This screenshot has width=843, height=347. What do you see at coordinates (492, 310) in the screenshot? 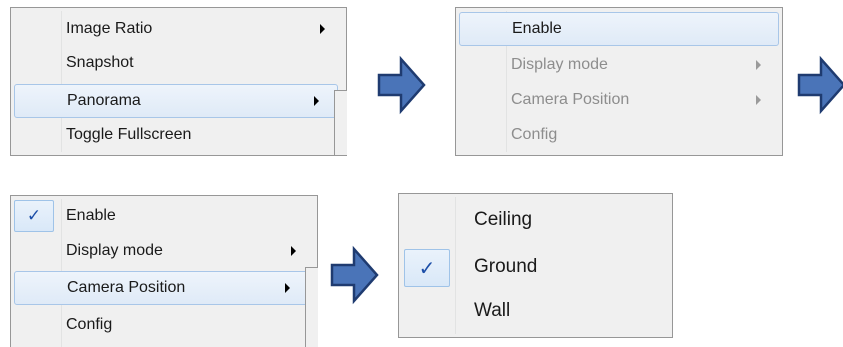
I see `menu-item-label: Wall` at bounding box center [492, 310].